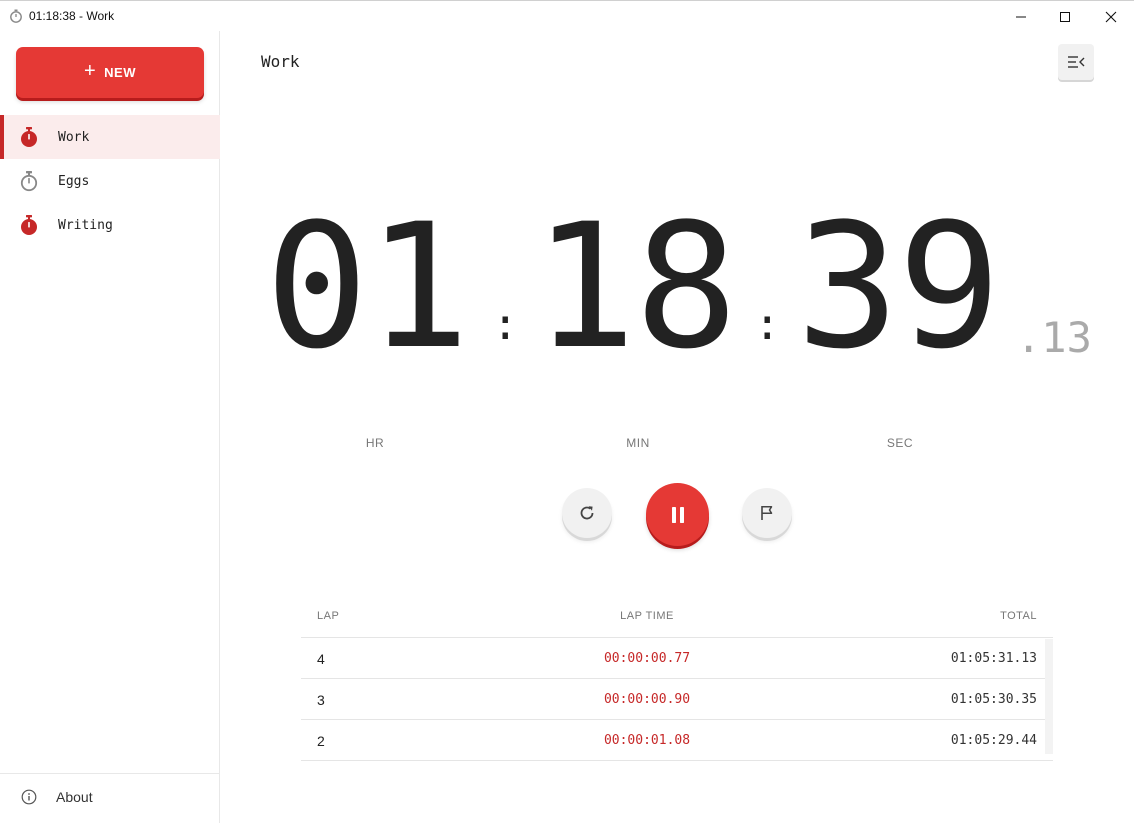  What do you see at coordinates (635, 286) in the screenshot?
I see `timer-minutes: 18` at bounding box center [635, 286].